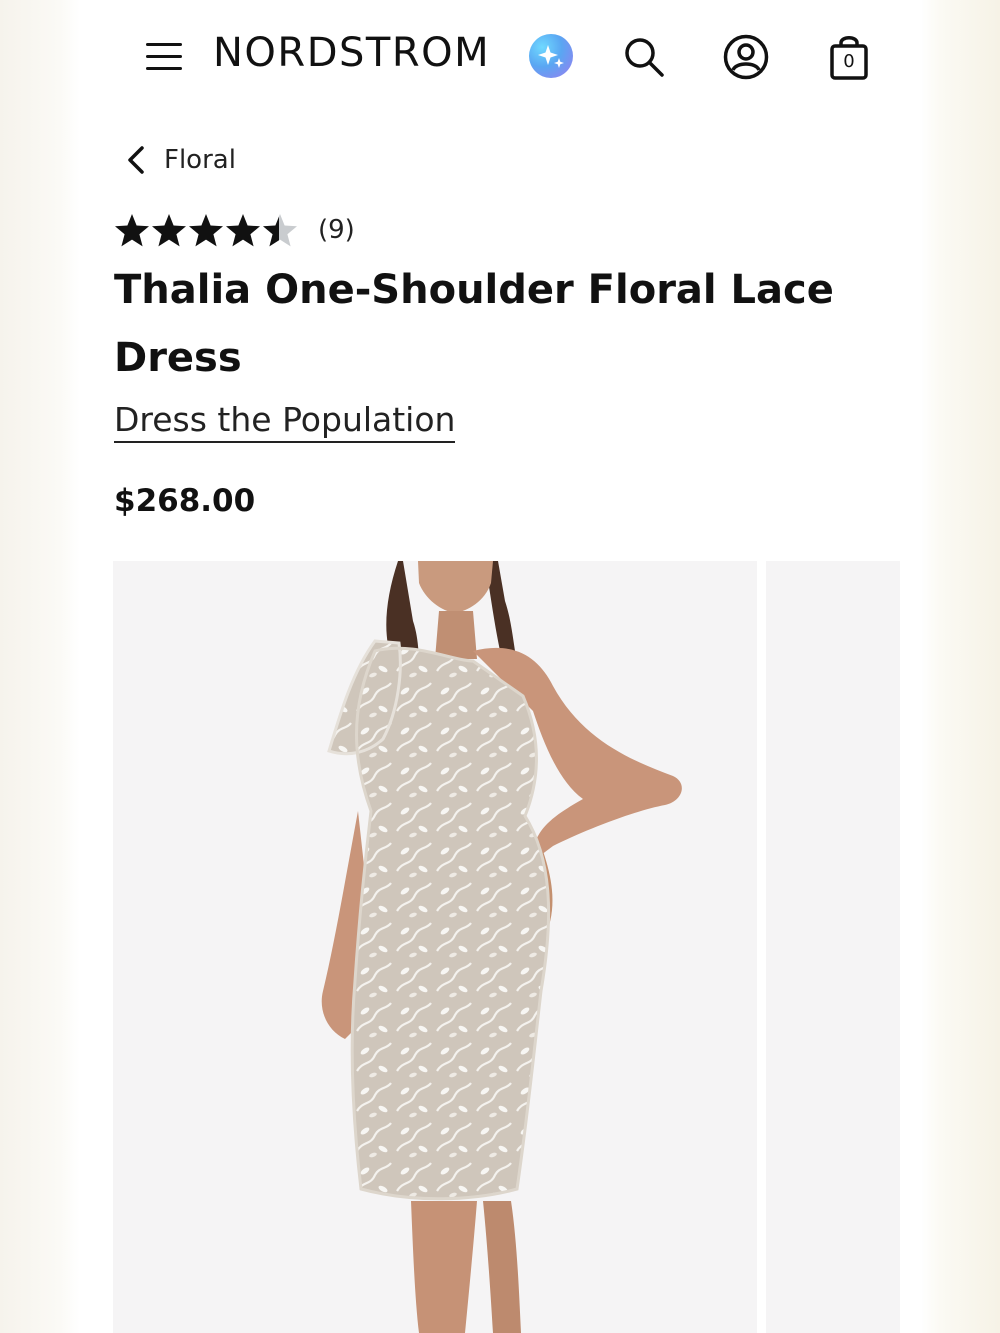  I want to click on half-star-icon, so click(280, 230).